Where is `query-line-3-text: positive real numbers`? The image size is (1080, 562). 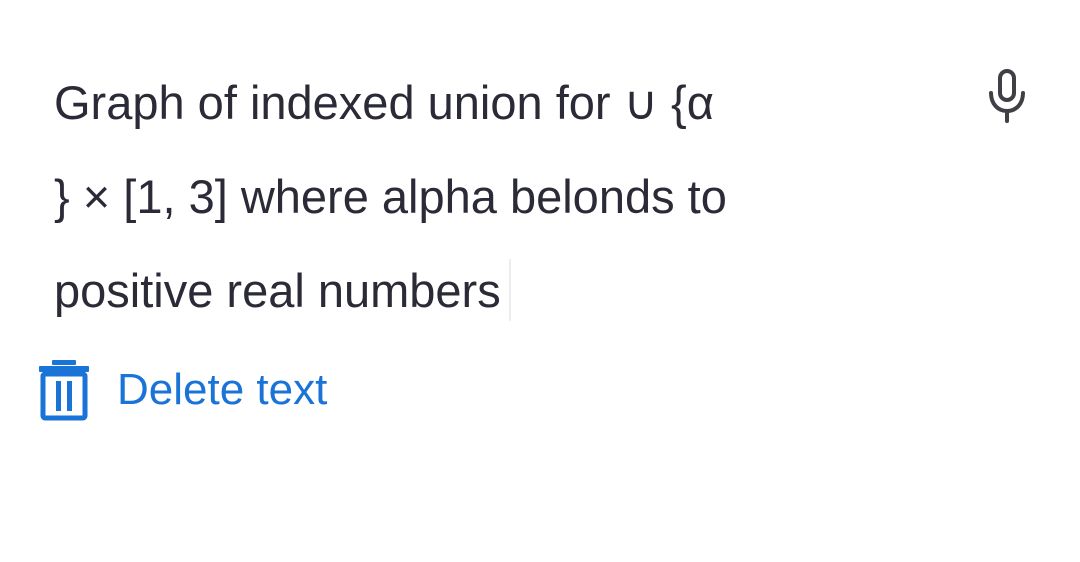 query-line-3-text: positive real numbers is located at coordinates (277, 290).